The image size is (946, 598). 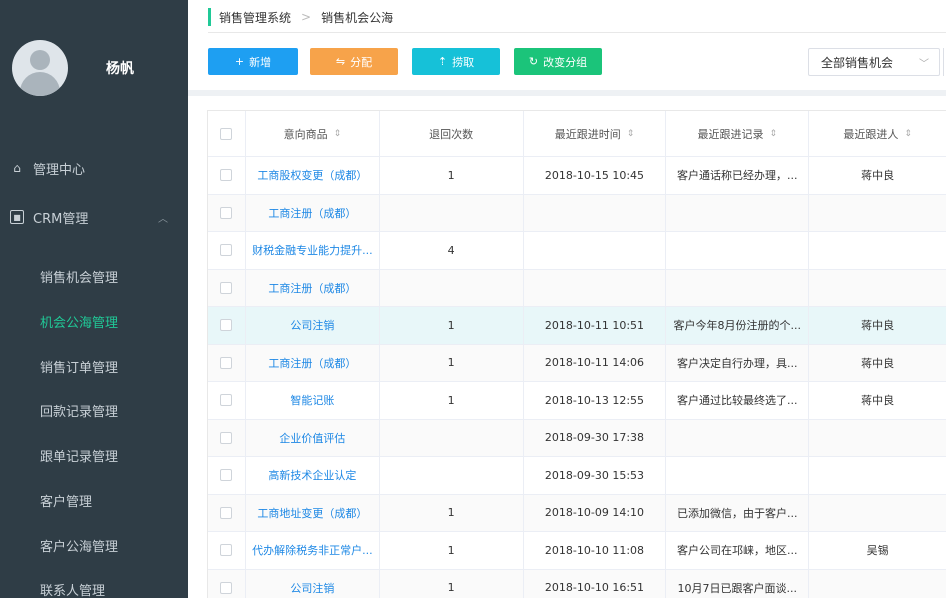 What do you see at coordinates (94, 455) in the screenshot?
I see `sidebar-item-followup-records: 跟单记录管理` at bounding box center [94, 455].